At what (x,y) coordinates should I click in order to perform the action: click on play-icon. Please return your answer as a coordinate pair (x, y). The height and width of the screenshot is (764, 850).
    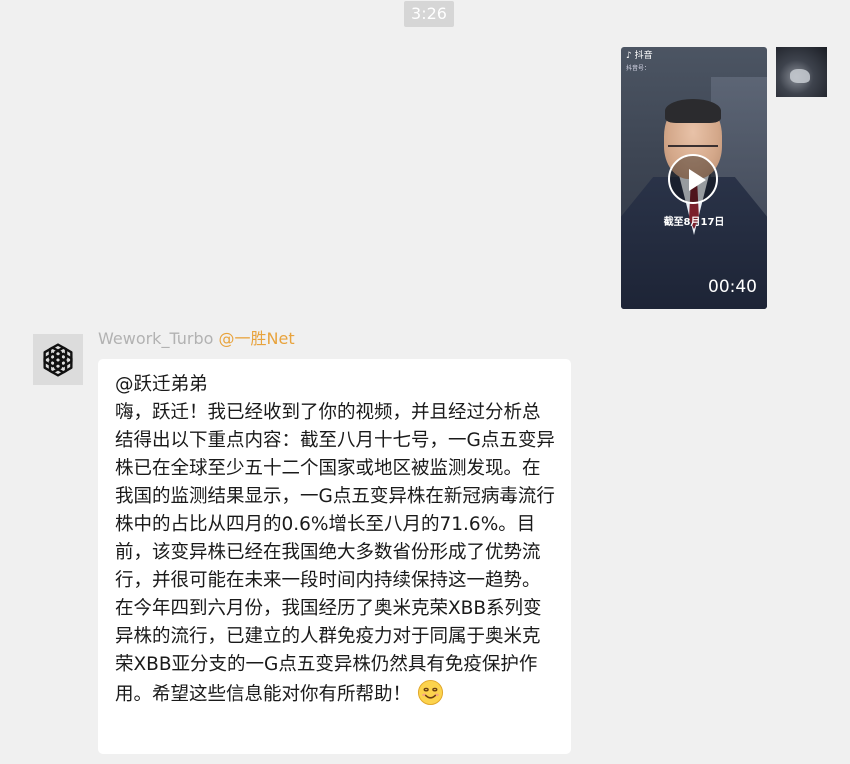
    Looking at the image, I should click on (693, 179).